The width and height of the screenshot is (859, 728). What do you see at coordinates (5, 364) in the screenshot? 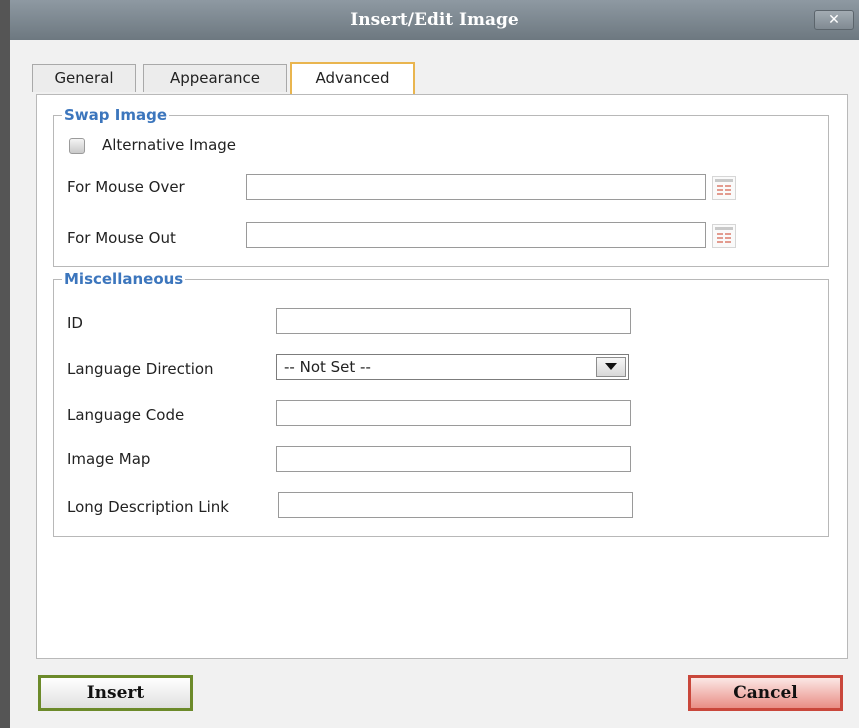
I see `window-edge` at bounding box center [5, 364].